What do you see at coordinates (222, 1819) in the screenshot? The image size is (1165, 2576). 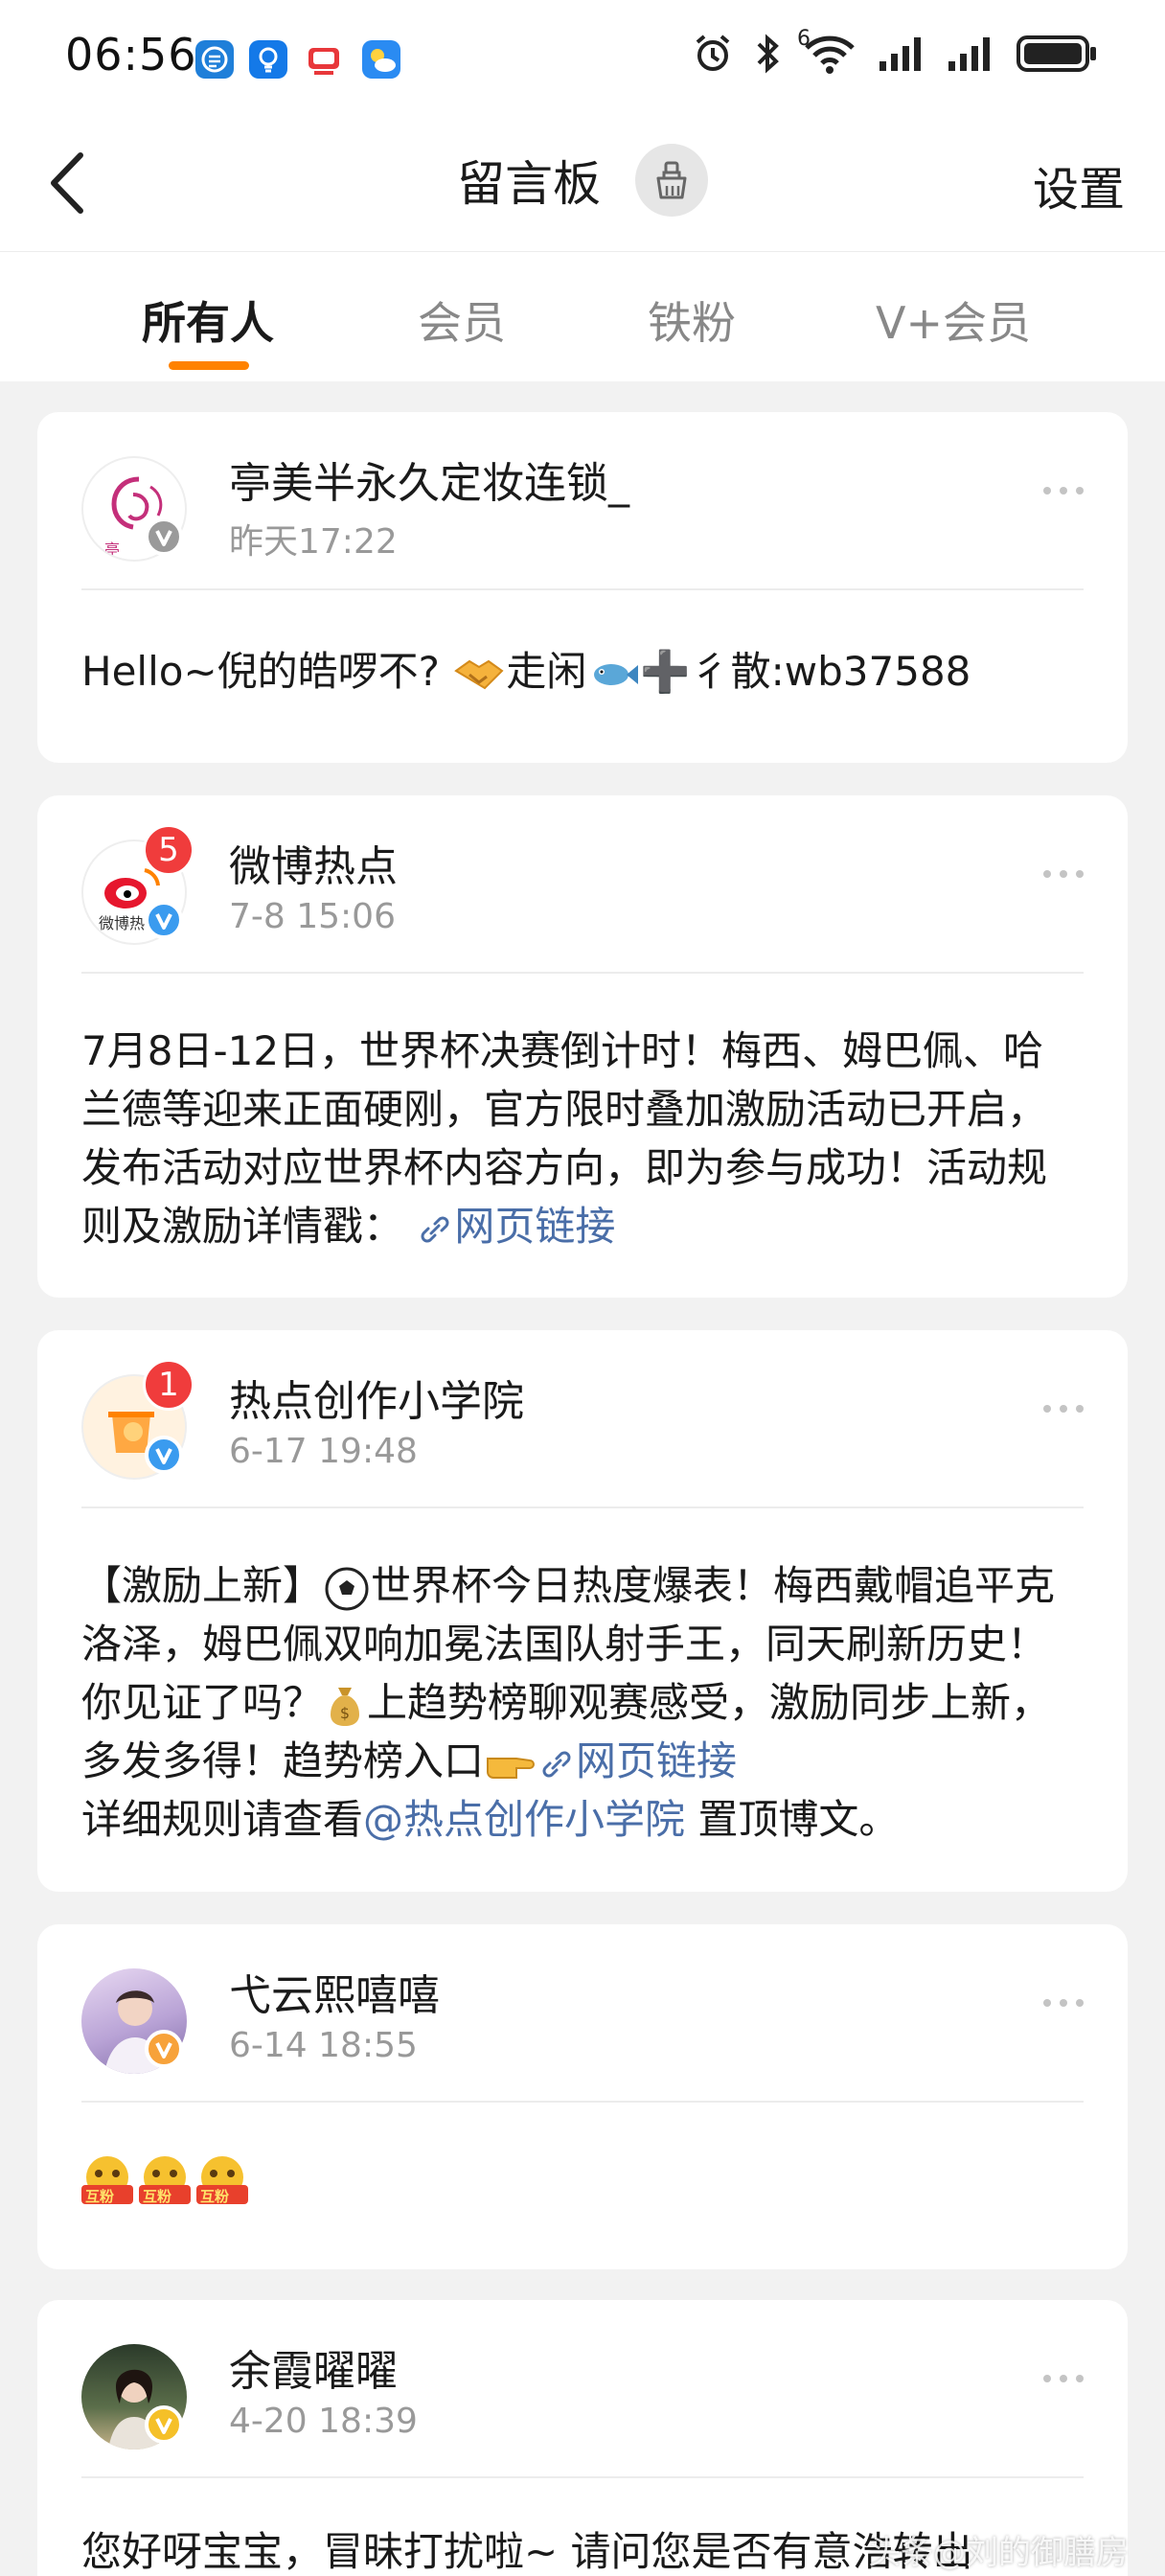 I see `message-text-part: 详细规则请查看` at bounding box center [222, 1819].